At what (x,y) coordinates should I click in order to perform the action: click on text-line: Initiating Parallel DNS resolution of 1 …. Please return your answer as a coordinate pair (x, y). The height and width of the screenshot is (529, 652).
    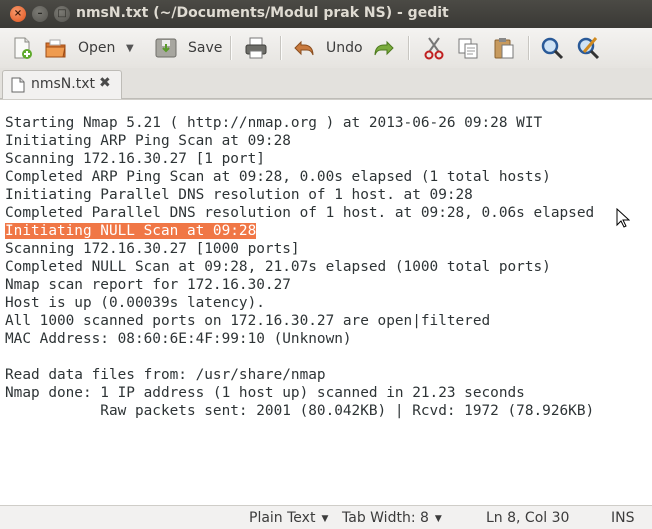
    Looking at the image, I should click on (239, 195).